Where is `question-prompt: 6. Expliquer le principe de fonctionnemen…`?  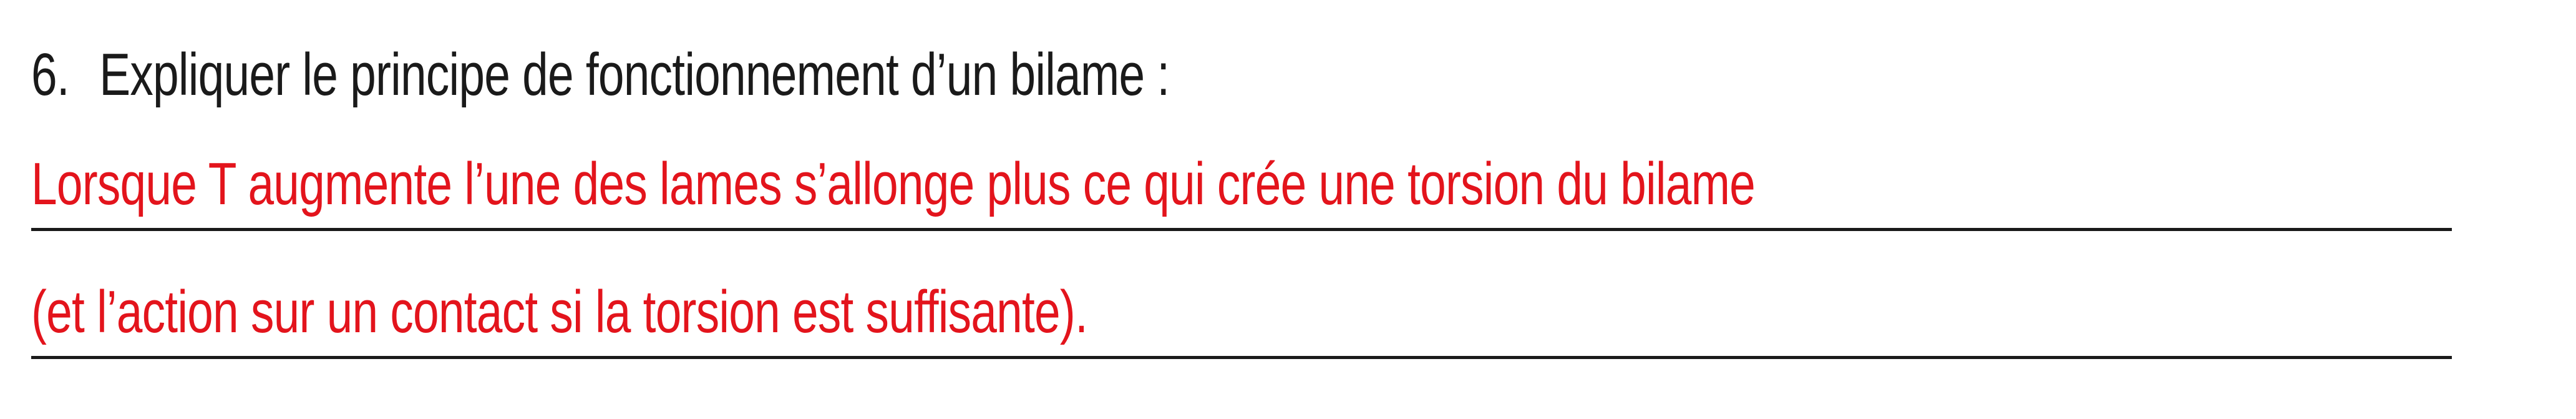
question-prompt: 6. Expliquer le principe de fonctionnemen… is located at coordinates (600, 74).